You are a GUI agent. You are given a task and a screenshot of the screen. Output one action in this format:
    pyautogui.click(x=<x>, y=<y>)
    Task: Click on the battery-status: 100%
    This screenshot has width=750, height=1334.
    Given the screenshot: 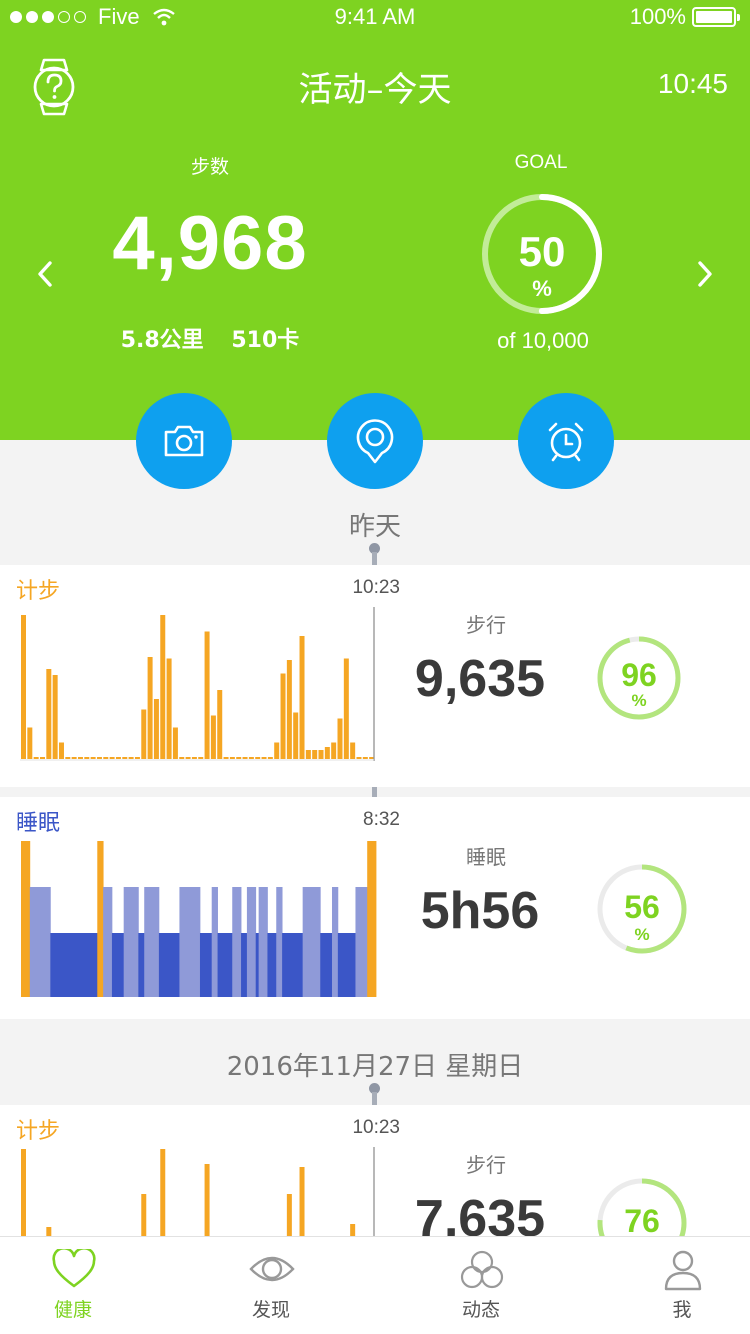 What is the action you would take?
    pyautogui.click(x=684, y=17)
    